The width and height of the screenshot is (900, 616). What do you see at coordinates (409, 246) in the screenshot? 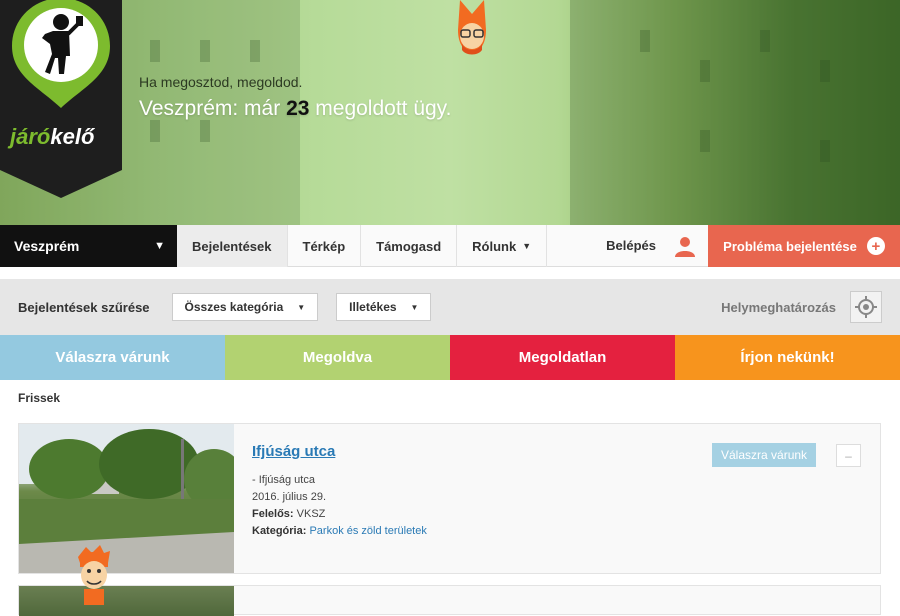
I see `nav-item-support: Támogasd` at bounding box center [409, 246].